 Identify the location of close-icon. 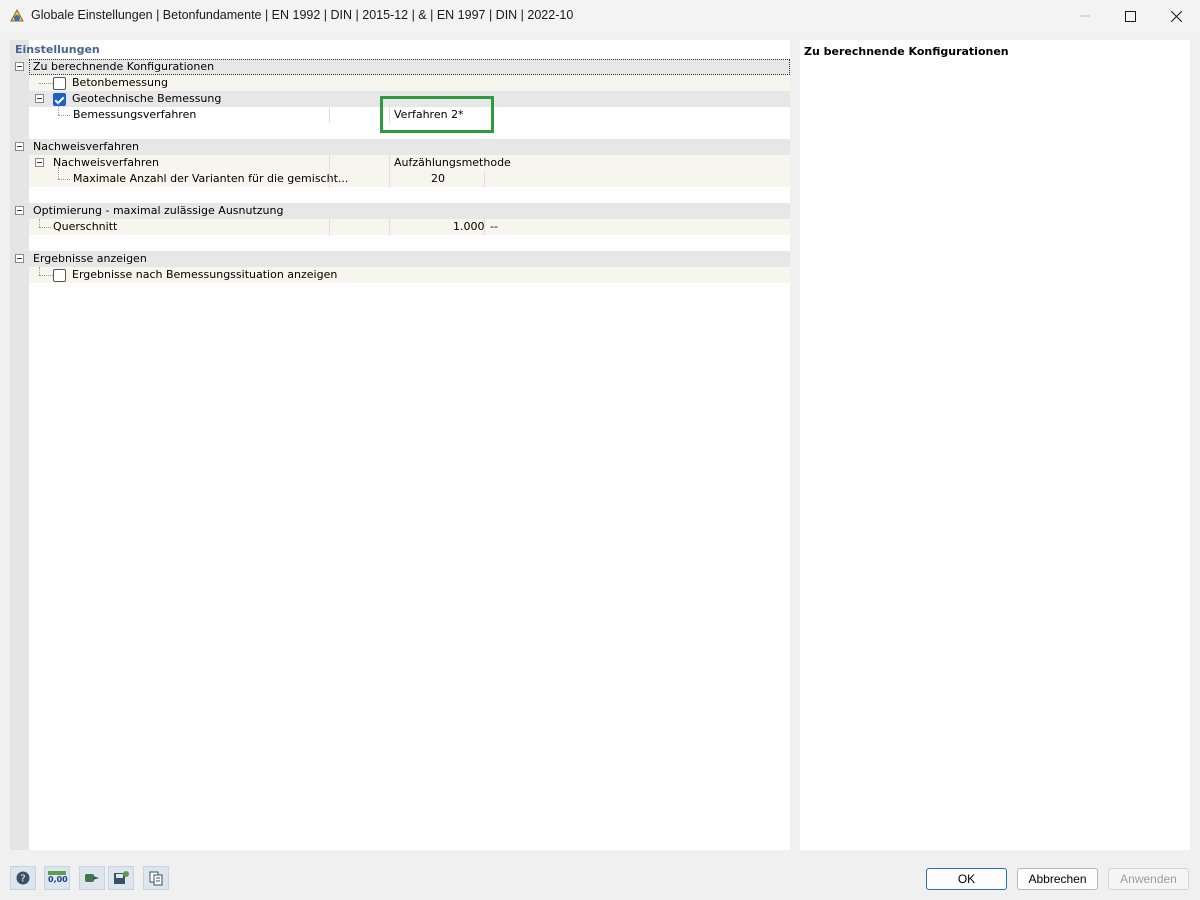
(1176, 16).